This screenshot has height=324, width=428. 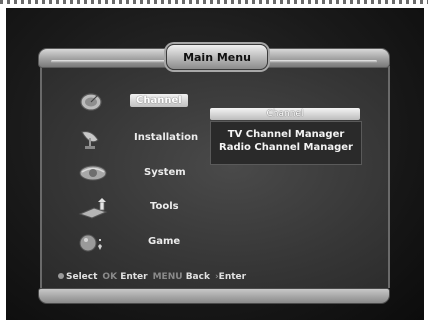 I want to click on submenu-item-tv-channel-manager: TV Channel Manager, so click(x=286, y=134).